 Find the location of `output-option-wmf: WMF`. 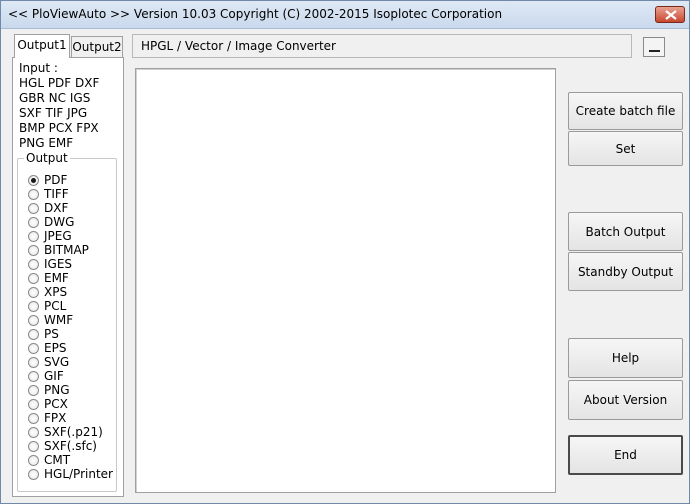

output-option-wmf: WMF is located at coordinates (72, 320).